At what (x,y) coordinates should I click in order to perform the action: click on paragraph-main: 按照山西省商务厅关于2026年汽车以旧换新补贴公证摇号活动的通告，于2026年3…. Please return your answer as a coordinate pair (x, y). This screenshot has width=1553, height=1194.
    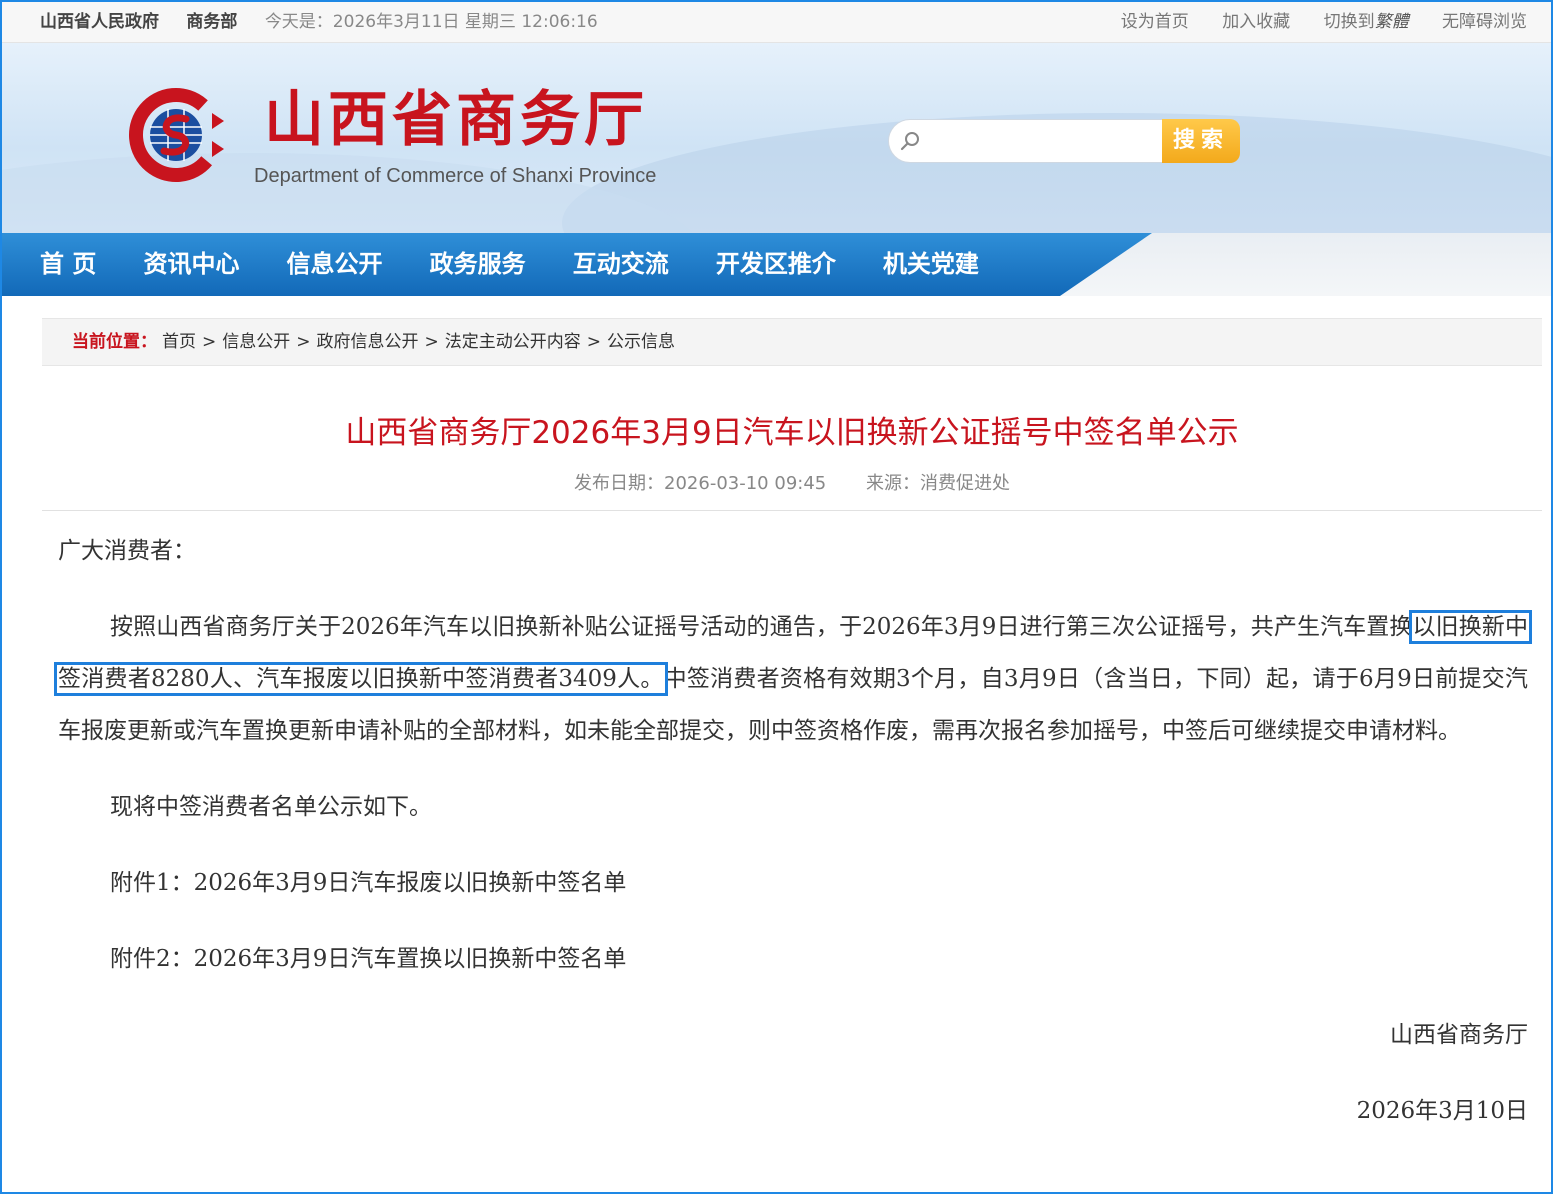
    Looking at the image, I should click on (793, 679).